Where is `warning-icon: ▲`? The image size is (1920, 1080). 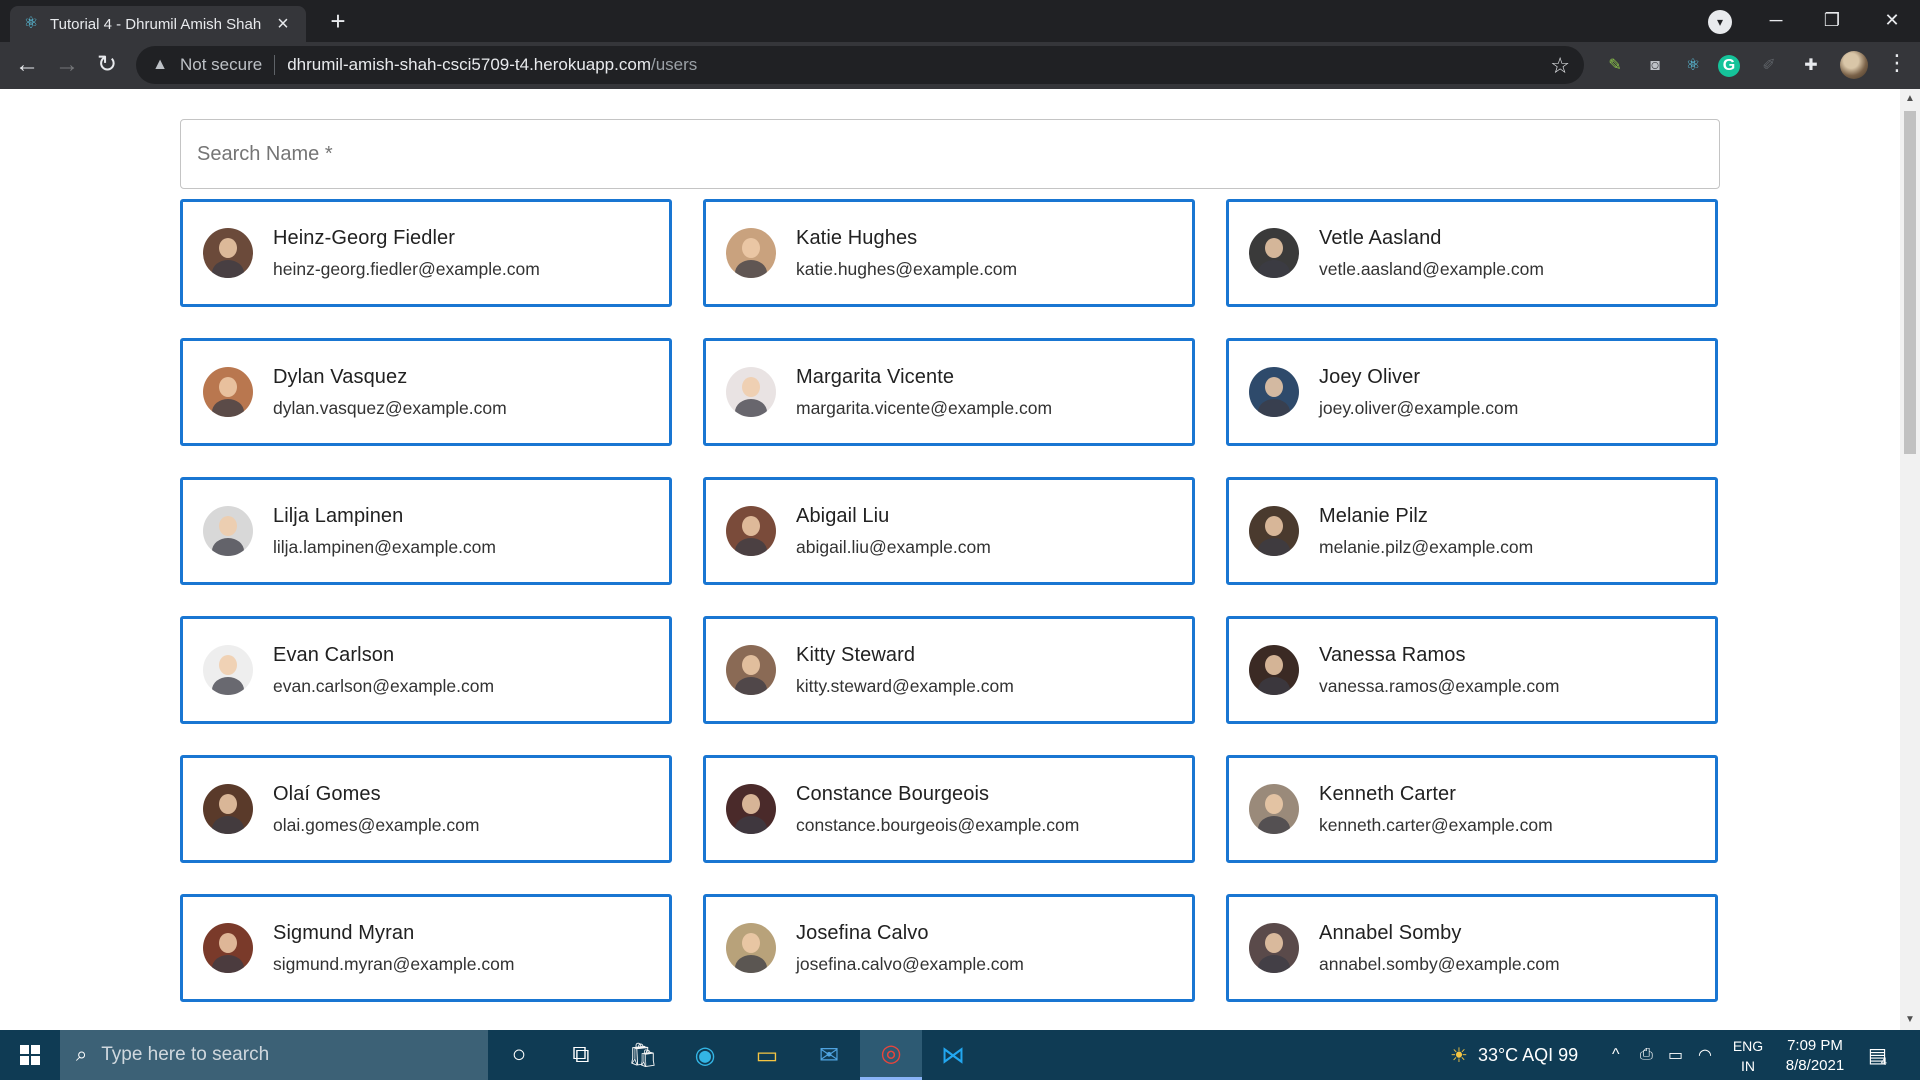
warning-icon: ▲ is located at coordinates (160, 64).